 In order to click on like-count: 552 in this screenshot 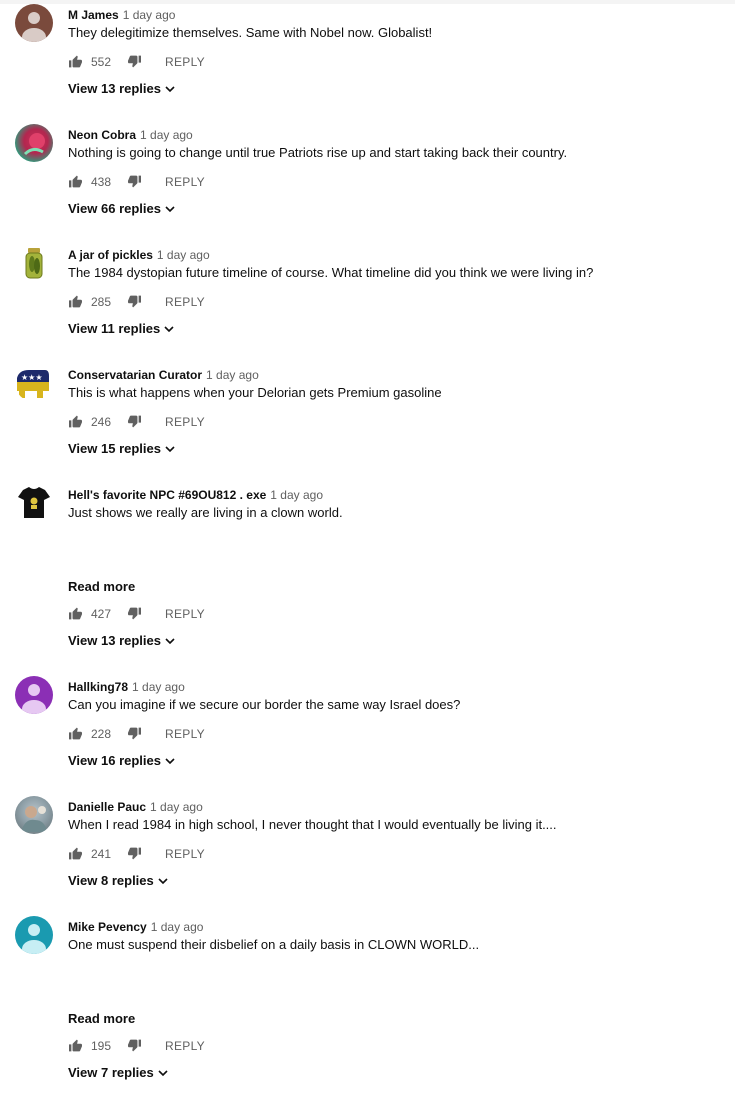, I will do `click(101, 62)`.